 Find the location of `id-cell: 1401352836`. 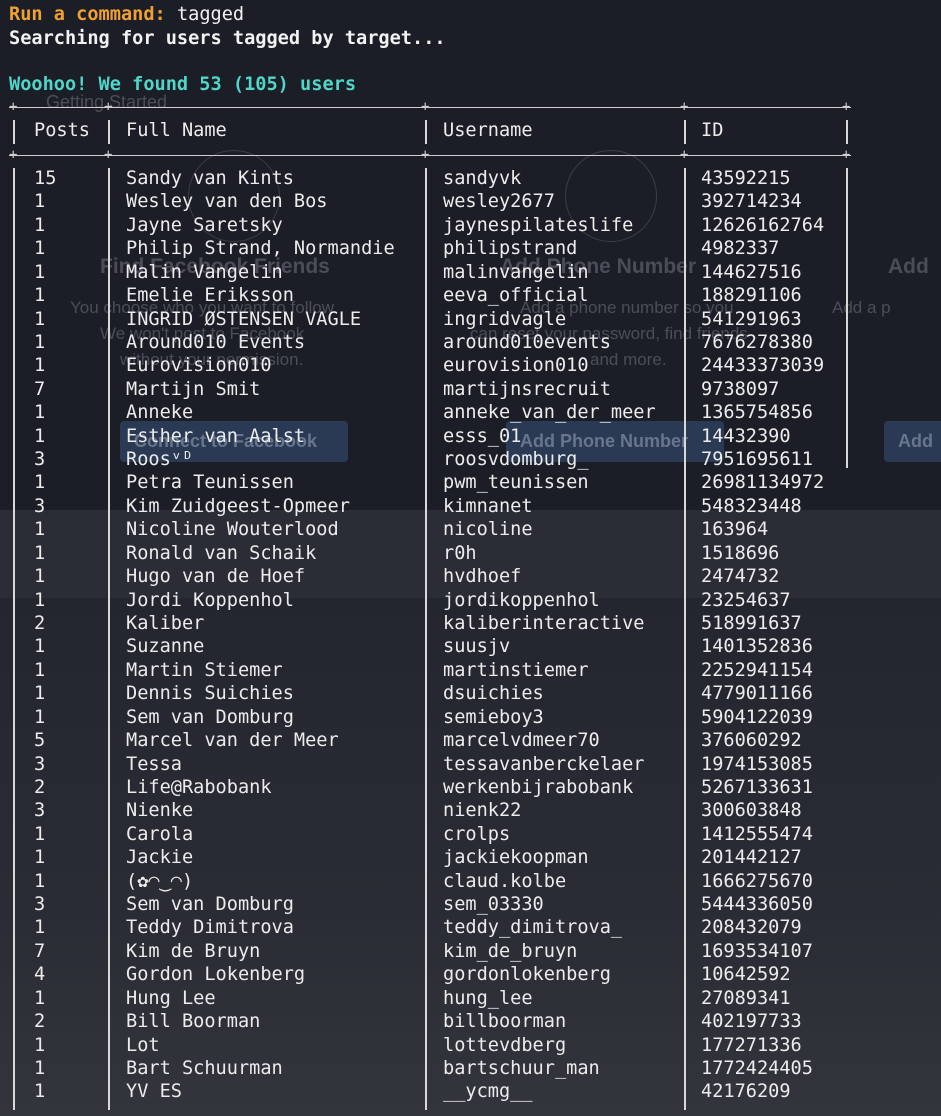

id-cell: 1401352836 is located at coordinates (757, 647).